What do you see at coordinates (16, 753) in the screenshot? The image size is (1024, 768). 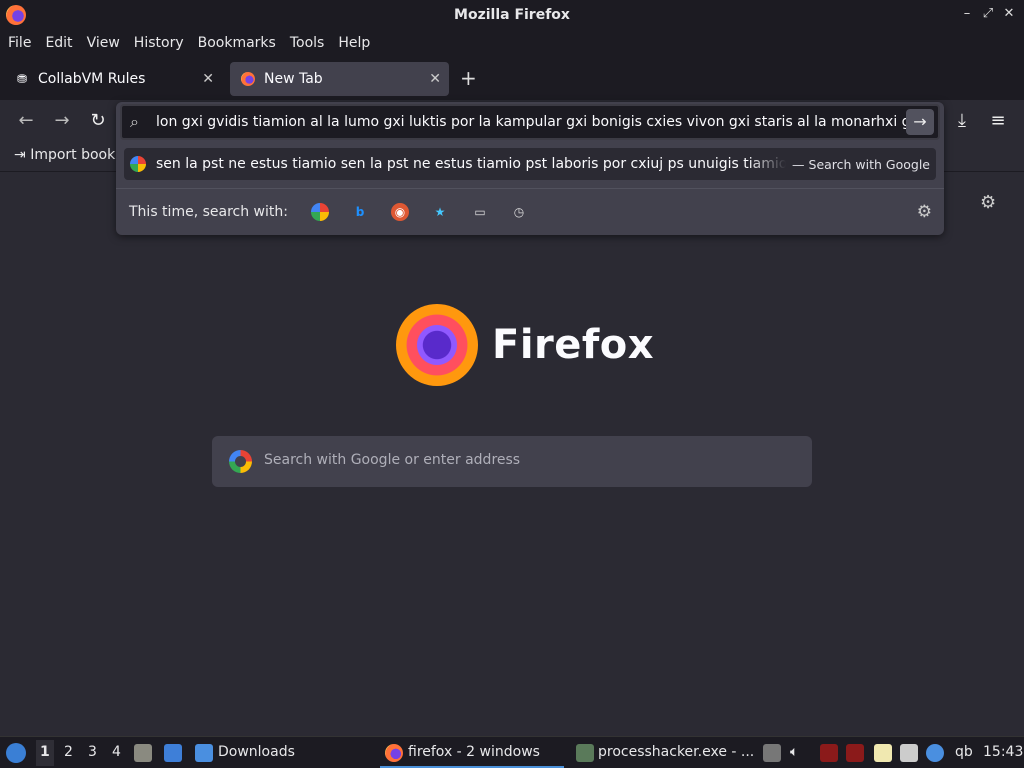 I see `start-menu-icon` at bounding box center [16, 753].